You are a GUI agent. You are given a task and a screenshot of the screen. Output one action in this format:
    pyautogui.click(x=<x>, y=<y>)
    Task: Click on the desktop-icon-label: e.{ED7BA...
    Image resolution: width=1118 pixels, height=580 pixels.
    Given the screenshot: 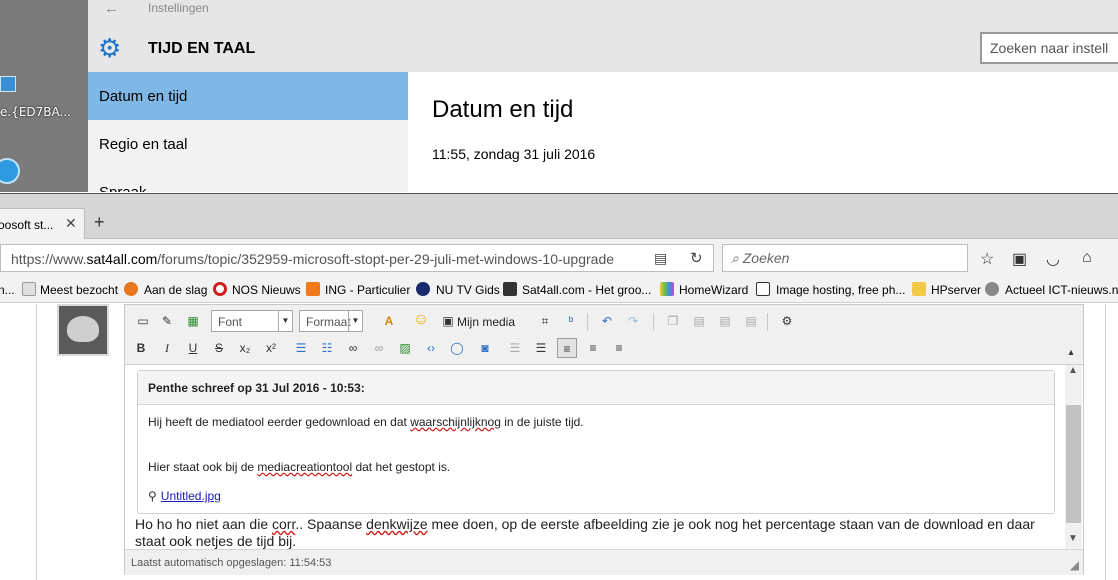 What is the action you would take?
    pyautogui.click(x=35, y=112)
    